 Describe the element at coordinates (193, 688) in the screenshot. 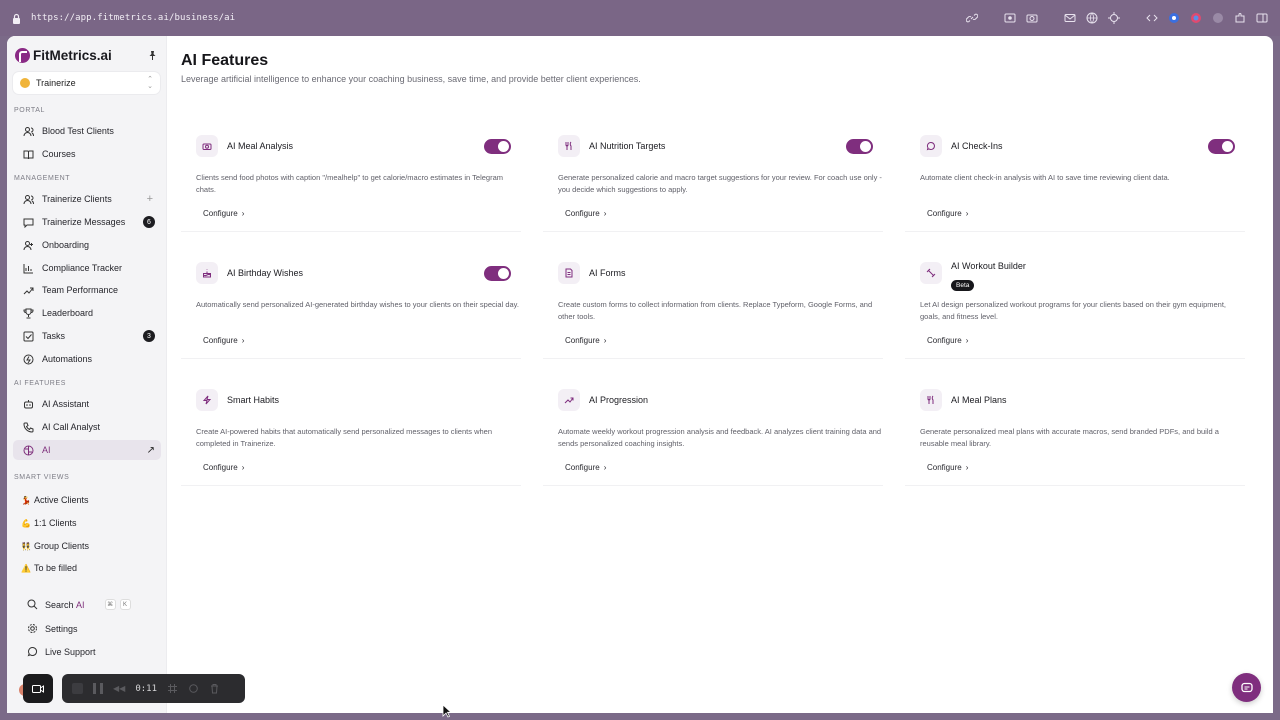

I see `restart-icon` at that location.